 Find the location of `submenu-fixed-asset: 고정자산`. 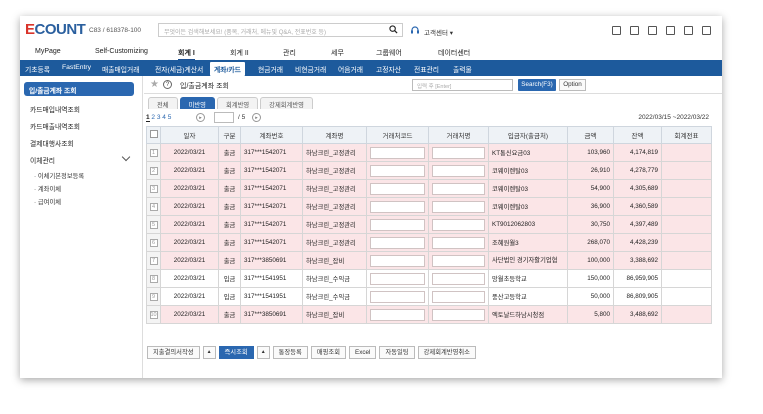

submenu-fixed-asset: 고정자산 is located at coordinates (388, 69).